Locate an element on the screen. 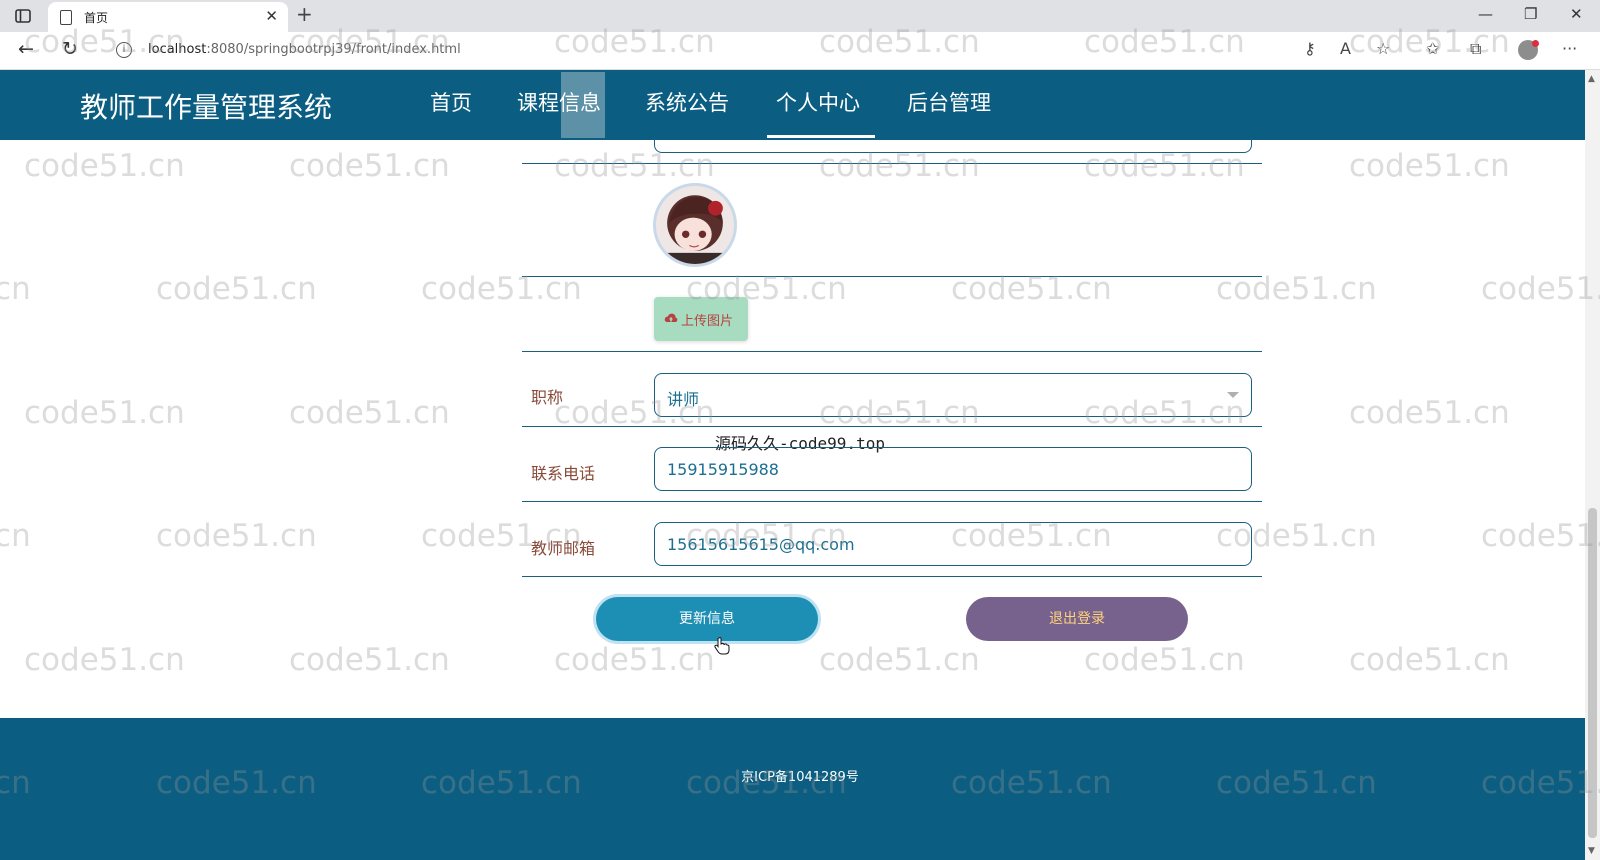 Image resolution: width=1600 pixels, height=860 pixels. logout-button: 退出登录 is located at coordinates (1077, 619).